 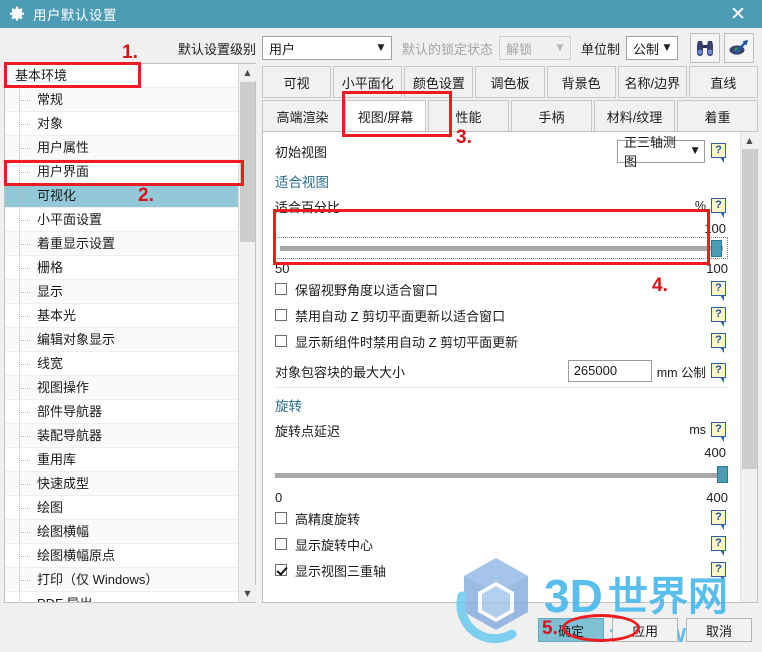 What do you see at coordinates (510, 82) in the screenshot?
I see `tab-row1-3: 调色板` at bounding box center [510, 82].